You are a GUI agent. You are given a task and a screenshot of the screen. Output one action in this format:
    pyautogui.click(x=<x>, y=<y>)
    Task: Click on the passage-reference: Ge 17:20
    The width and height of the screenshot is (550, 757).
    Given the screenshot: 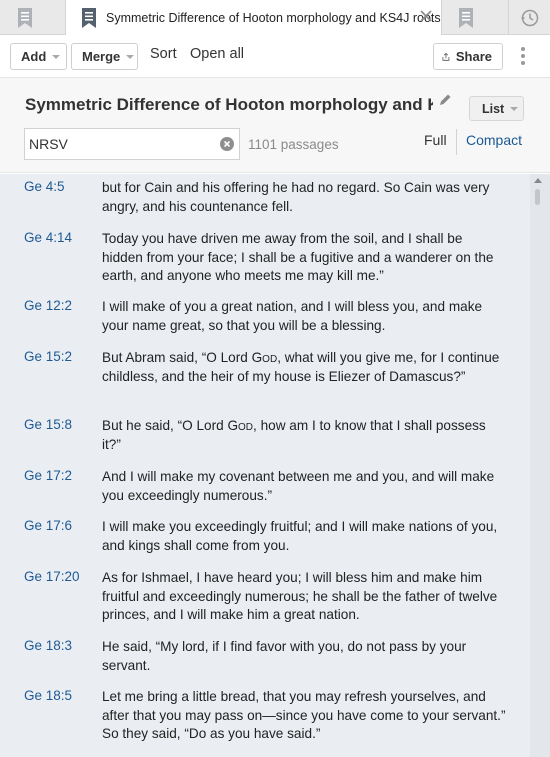 What is the action you would take?
    pyautogui.click(x=52, y=576)
    